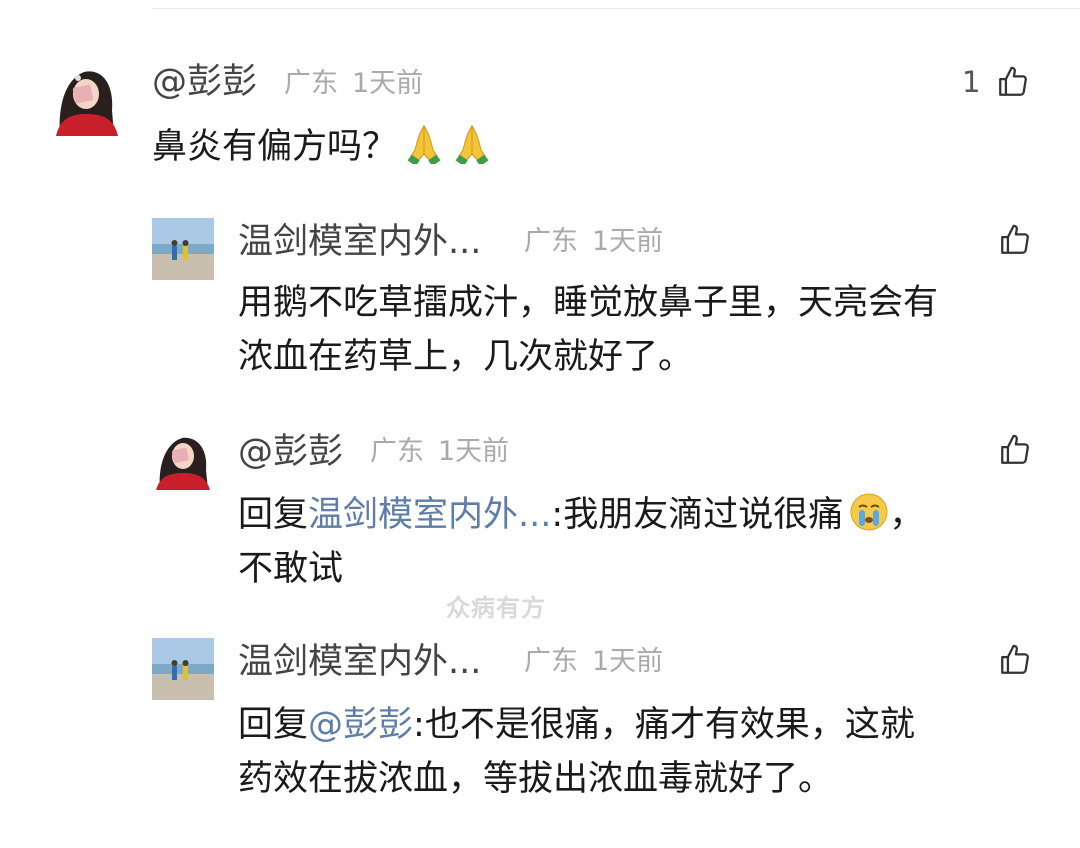 The height and width of the screenshot is (848, 1080). I want to click on reply-text-line: 回复@彭彭:也不是很痛，痛才有效果，这就, so click(576, 725).